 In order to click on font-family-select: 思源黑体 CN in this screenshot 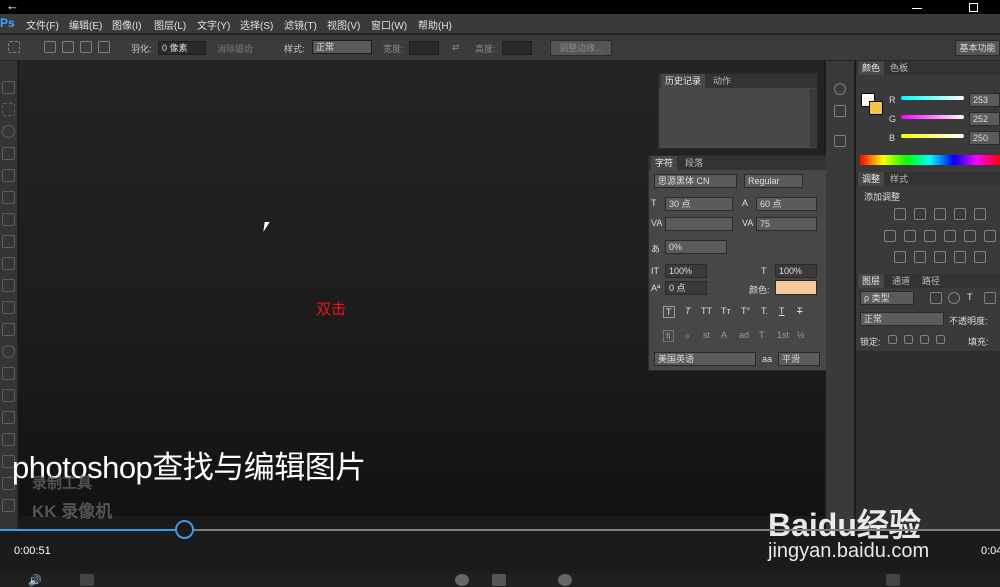, I will do `click(695, 181)`.